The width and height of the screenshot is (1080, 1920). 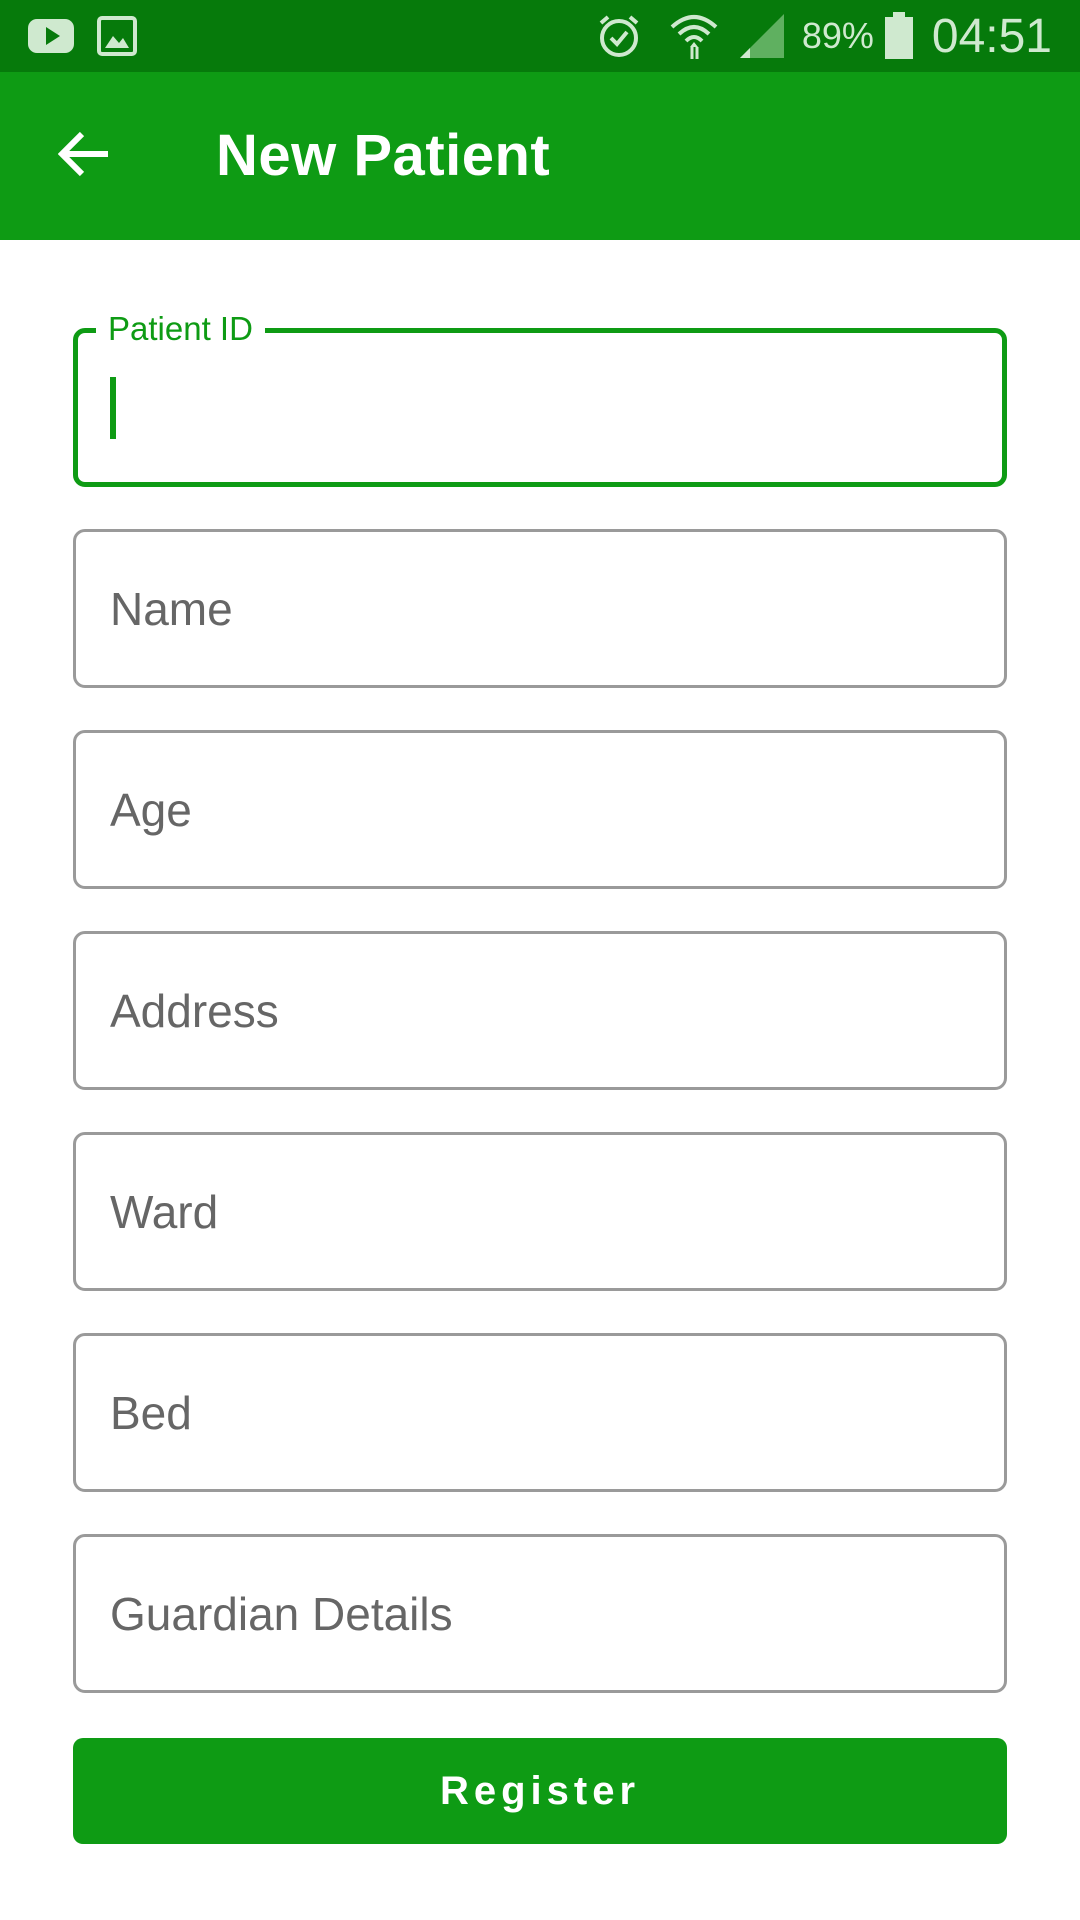 I want to click on name-field, so click(x=540, y=608).